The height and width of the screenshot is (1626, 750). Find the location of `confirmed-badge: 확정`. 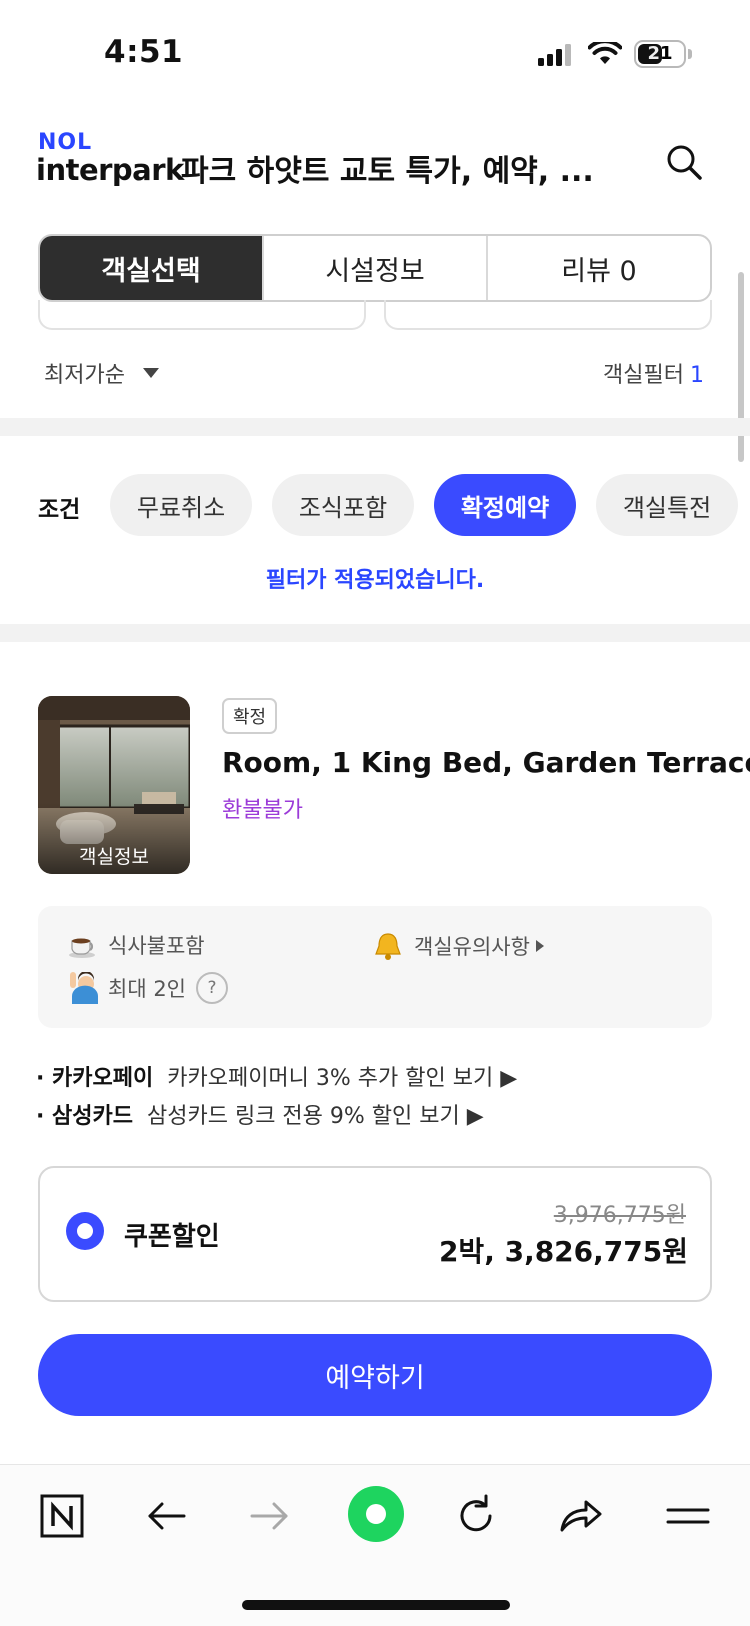

confirmed-badge: 확정 is located at coordinates (250, 716).